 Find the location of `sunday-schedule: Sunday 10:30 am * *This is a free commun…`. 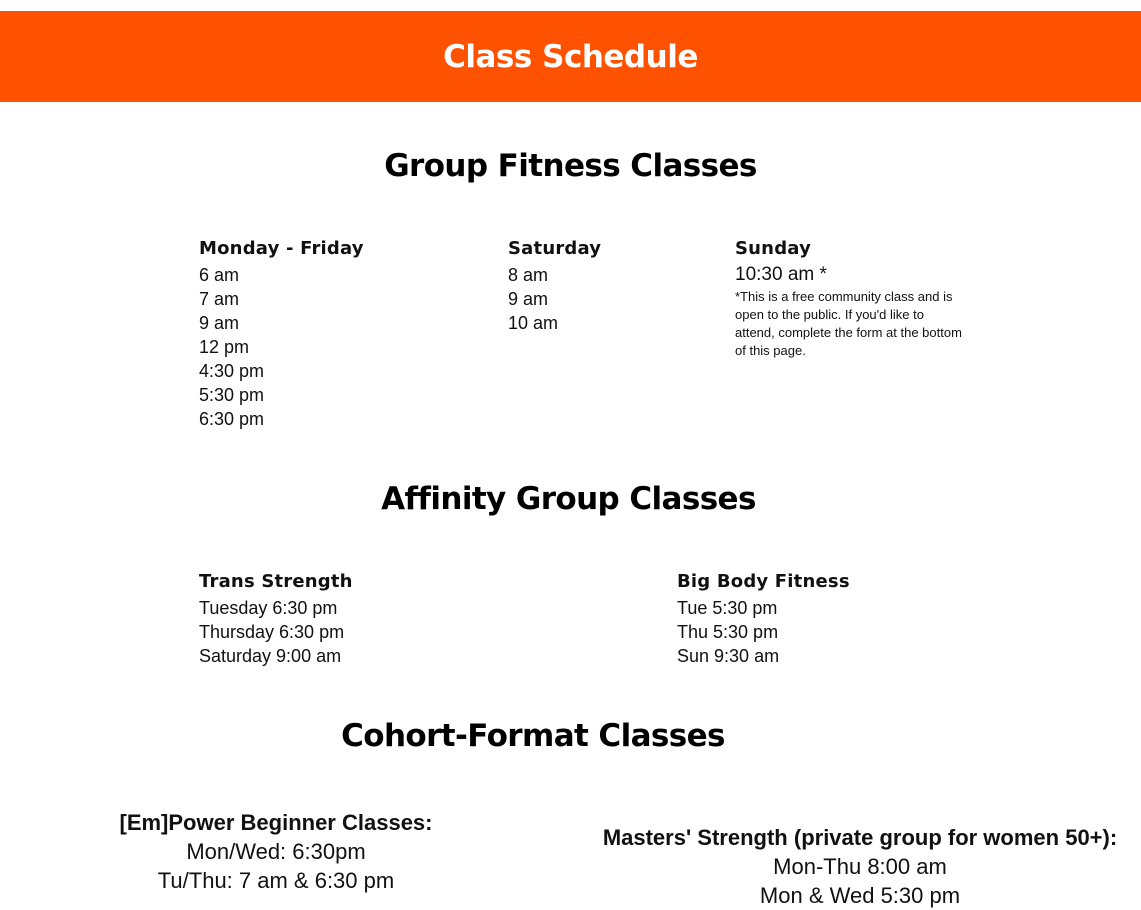

sunday-schedule: Sunday 10:30 am * *This is a free commun… is located at coordinates (850, 298).